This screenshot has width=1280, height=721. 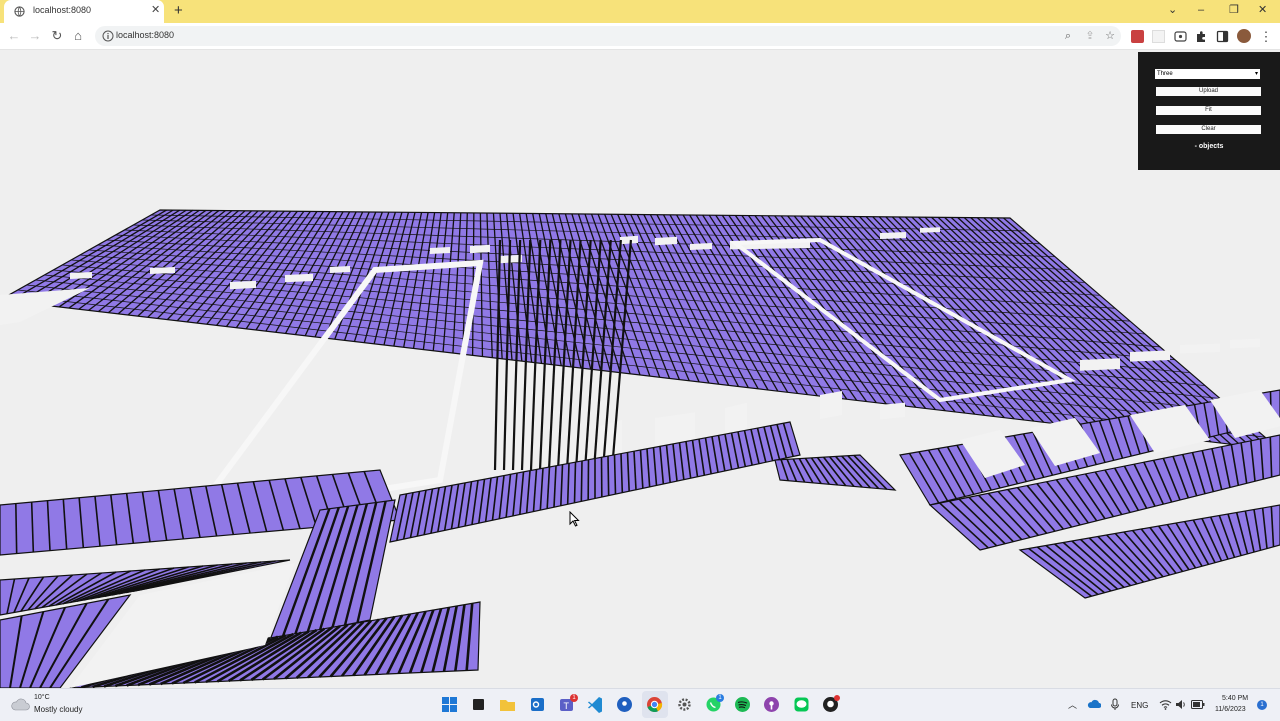 I want to click on windows-start-icon, so click(x=449, y=704).